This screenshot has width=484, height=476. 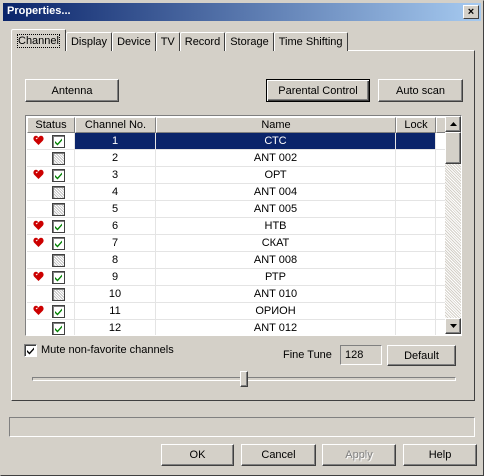 I want to click on help-button: Help, so click(x=440, y=455).